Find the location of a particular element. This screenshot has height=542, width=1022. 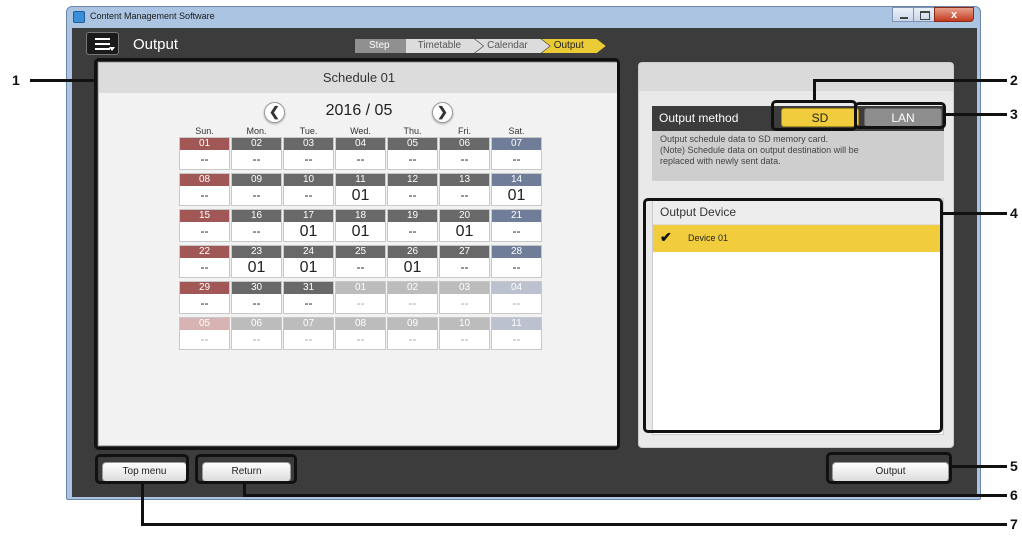

calendar-day-cell: 25 -- is located at coordinates (360, 261).